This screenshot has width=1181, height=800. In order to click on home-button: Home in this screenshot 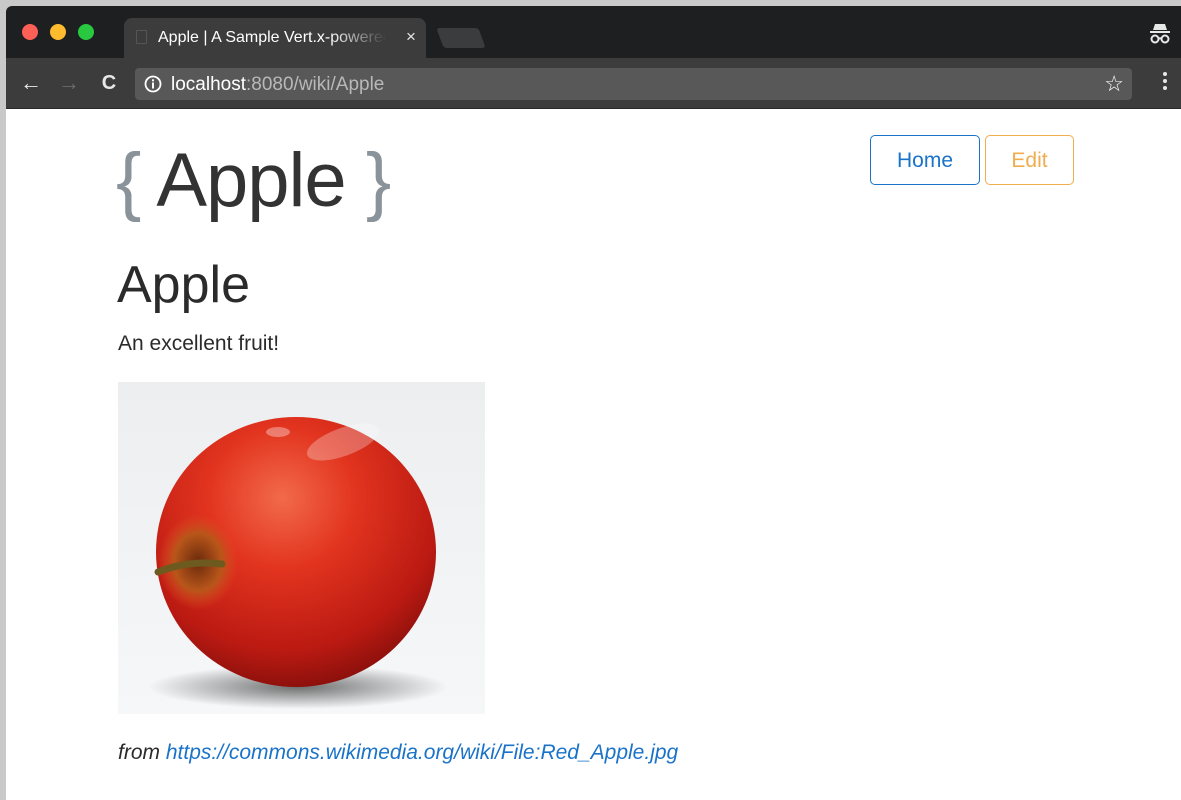, I will do `click(925, 160)`.